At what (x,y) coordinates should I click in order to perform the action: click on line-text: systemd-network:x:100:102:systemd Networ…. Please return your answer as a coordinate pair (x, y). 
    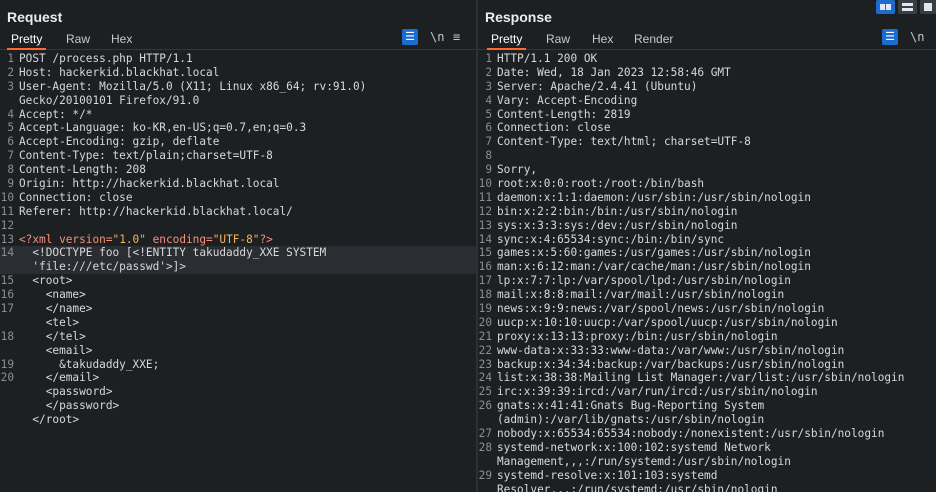
    Looking at the image, I should click on (634, 447).